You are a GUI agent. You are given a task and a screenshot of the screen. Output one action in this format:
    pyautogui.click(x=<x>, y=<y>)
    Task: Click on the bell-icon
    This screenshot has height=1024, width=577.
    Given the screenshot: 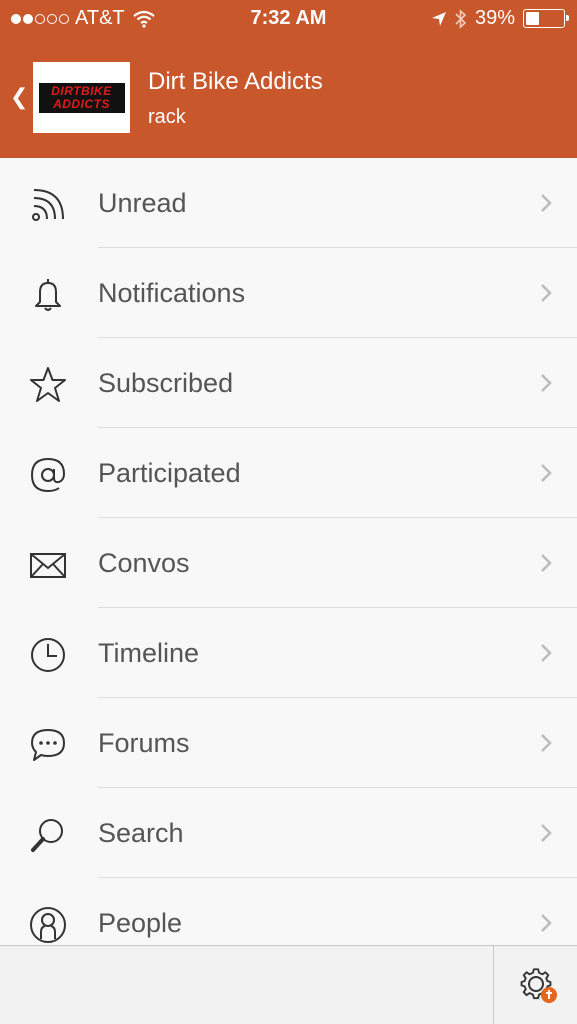 What is the action you would take?
    pyautogui.click(x=48, y=295)
    